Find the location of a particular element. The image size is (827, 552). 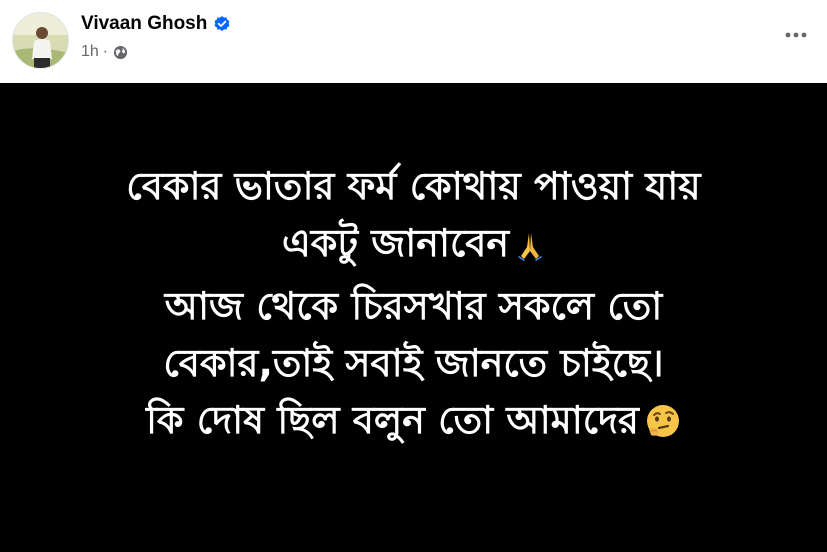

post-line-3: আজ থেকে চিরসখার সকলে তো is located at coordinates (413, 306).